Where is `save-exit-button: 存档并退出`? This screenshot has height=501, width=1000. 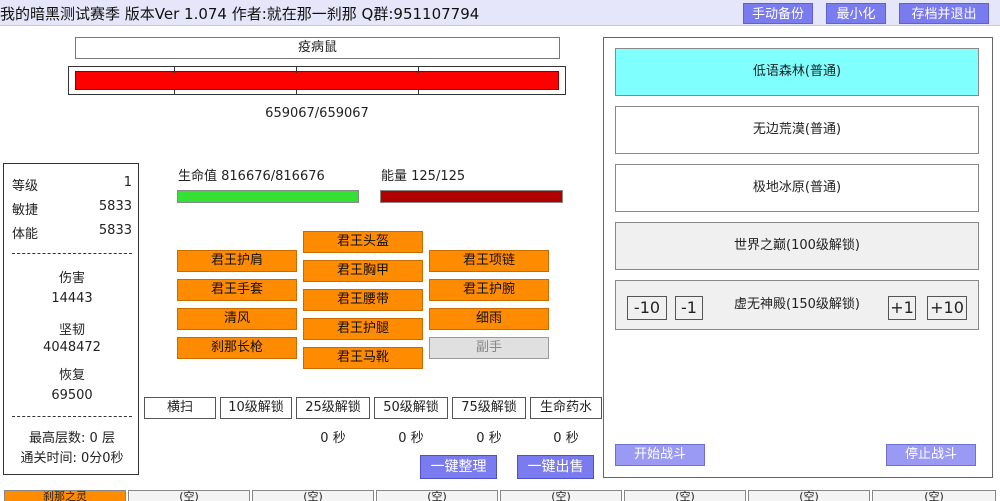 save-exit-button: 存档并退出 is located at coordinates (944, 13).